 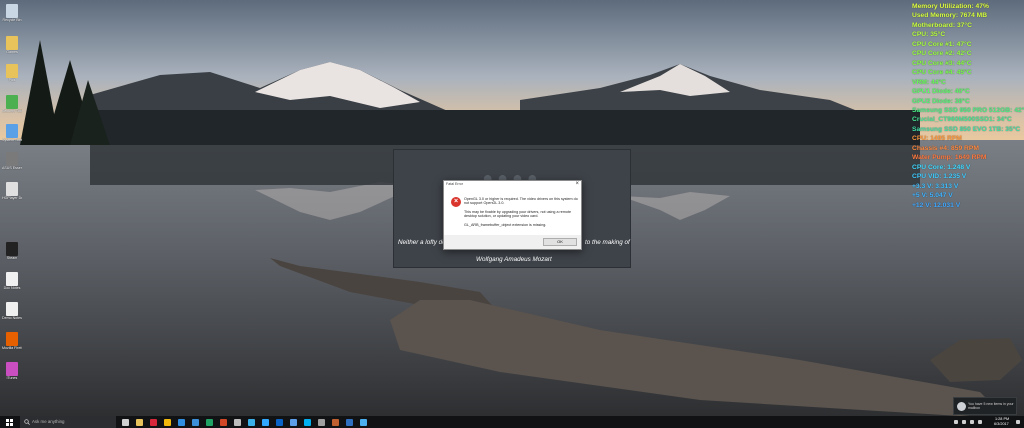 What do you see at coordinates (966, 129) in the screenshot?
I see `sensor-reading: Samsung SSD 850 EVO 1TB: 35°C` at bounding box center [966, 129].